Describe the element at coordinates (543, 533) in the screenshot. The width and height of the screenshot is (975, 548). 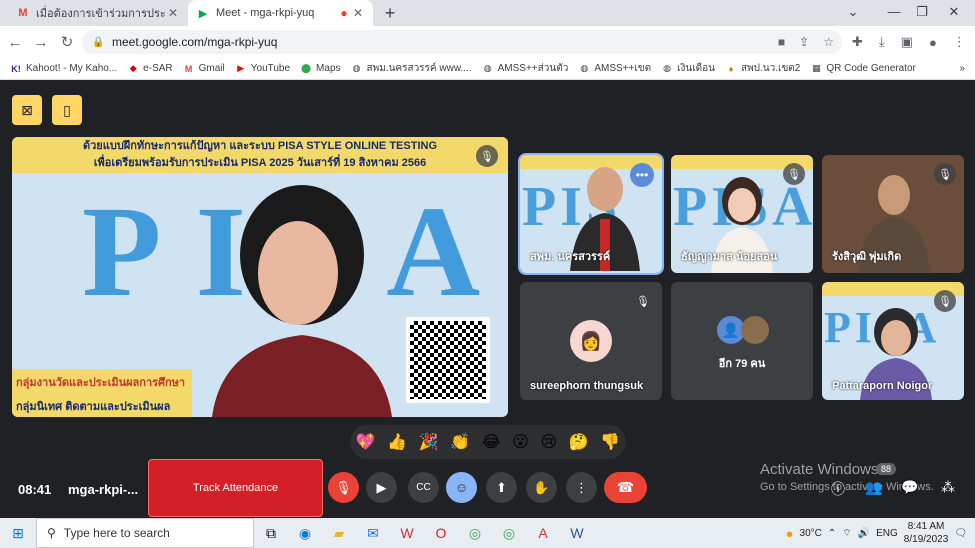
I see `acrobat-icon: A` at that location.